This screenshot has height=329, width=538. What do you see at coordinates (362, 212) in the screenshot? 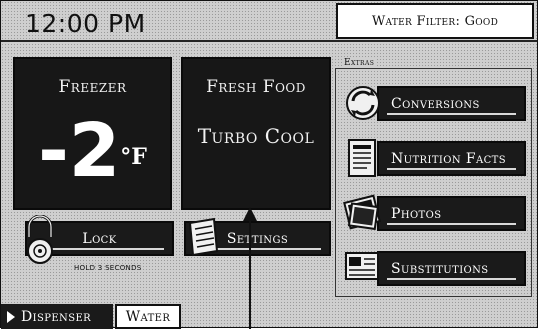
I see `photos-icon` at bounding box center [362, 212].